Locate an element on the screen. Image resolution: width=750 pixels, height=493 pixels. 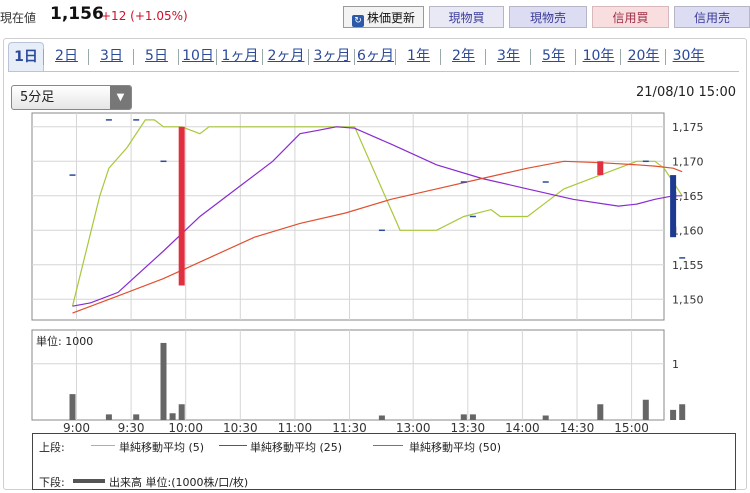
volume-title: 単位: 1000 is located at coordinates (64, 341).